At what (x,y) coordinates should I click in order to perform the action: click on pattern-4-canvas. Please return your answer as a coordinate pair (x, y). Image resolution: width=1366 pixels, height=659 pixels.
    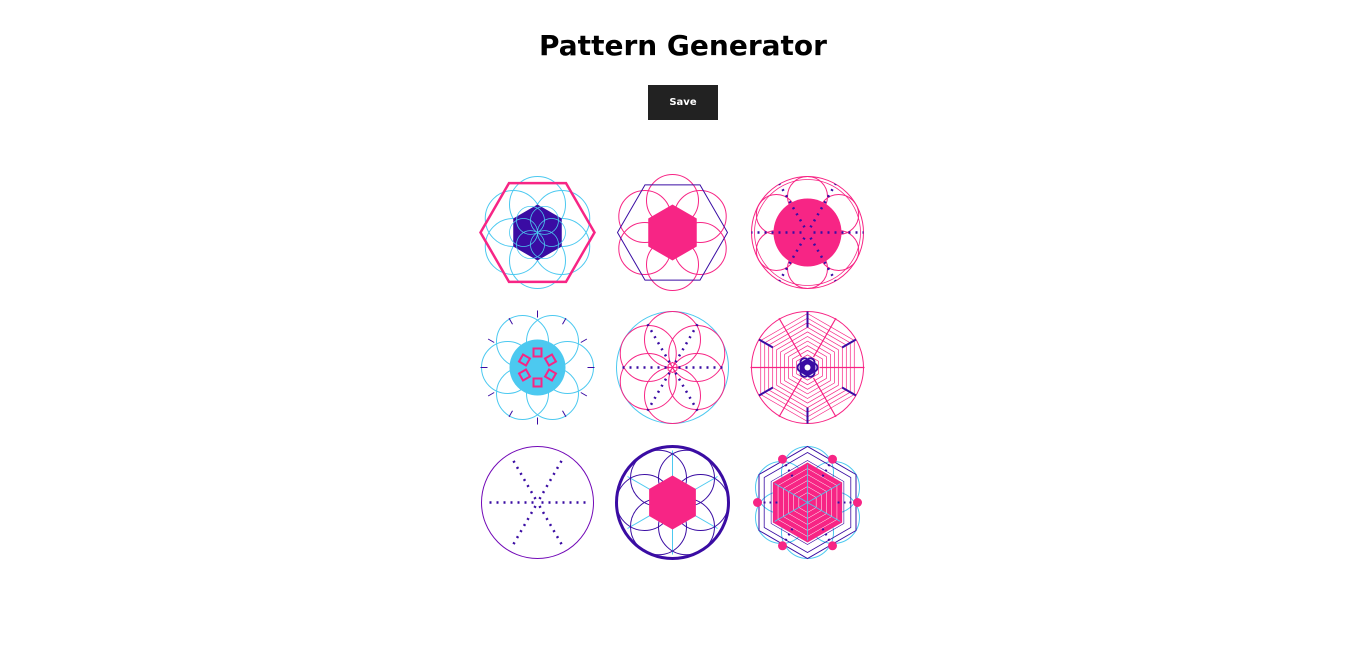
    Looking at the image, I should click on (537, 367).